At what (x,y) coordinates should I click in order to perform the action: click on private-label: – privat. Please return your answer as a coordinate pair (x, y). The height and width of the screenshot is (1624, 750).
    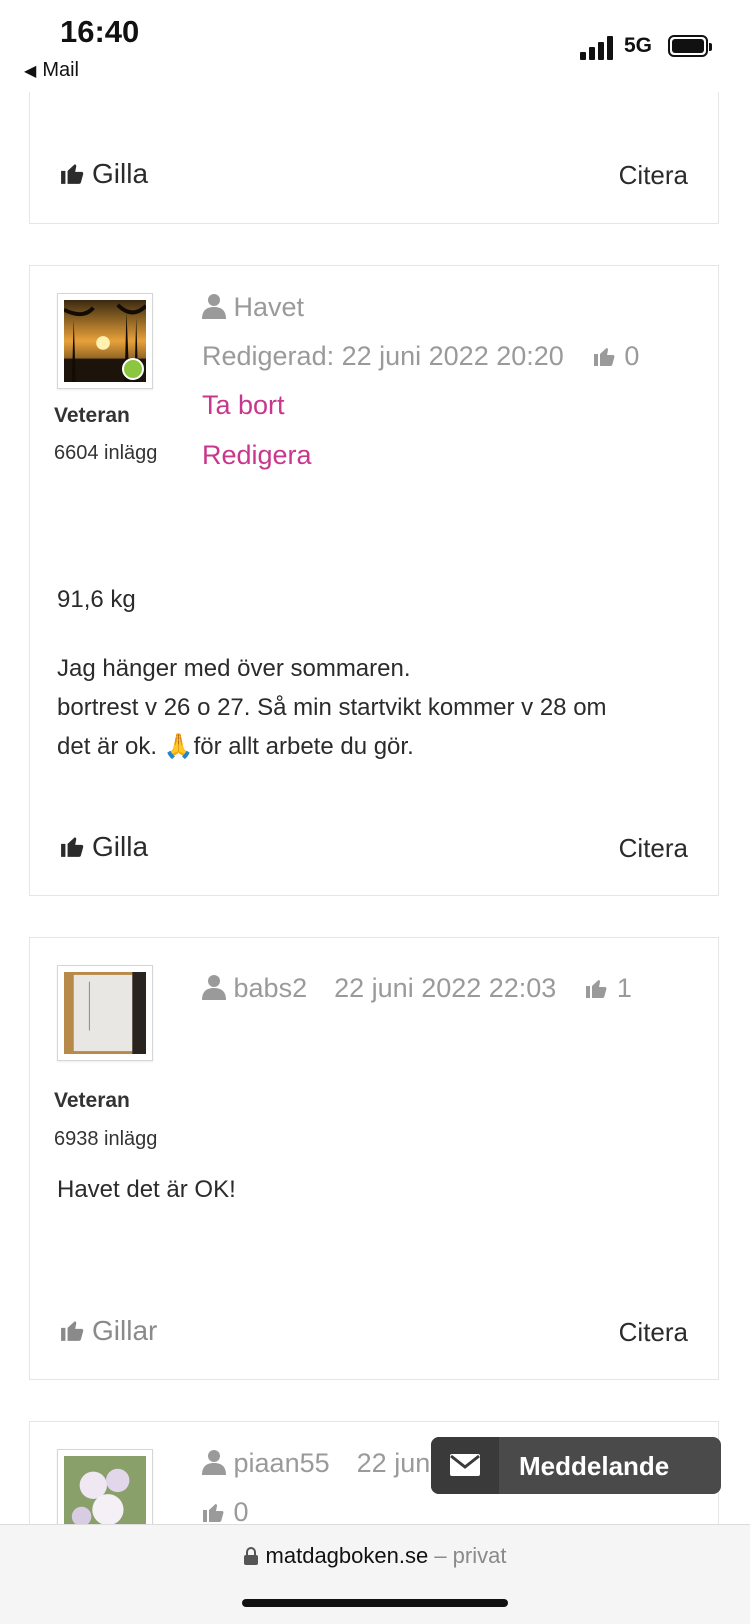
    Looking at the image, I should click on (467, 1555).